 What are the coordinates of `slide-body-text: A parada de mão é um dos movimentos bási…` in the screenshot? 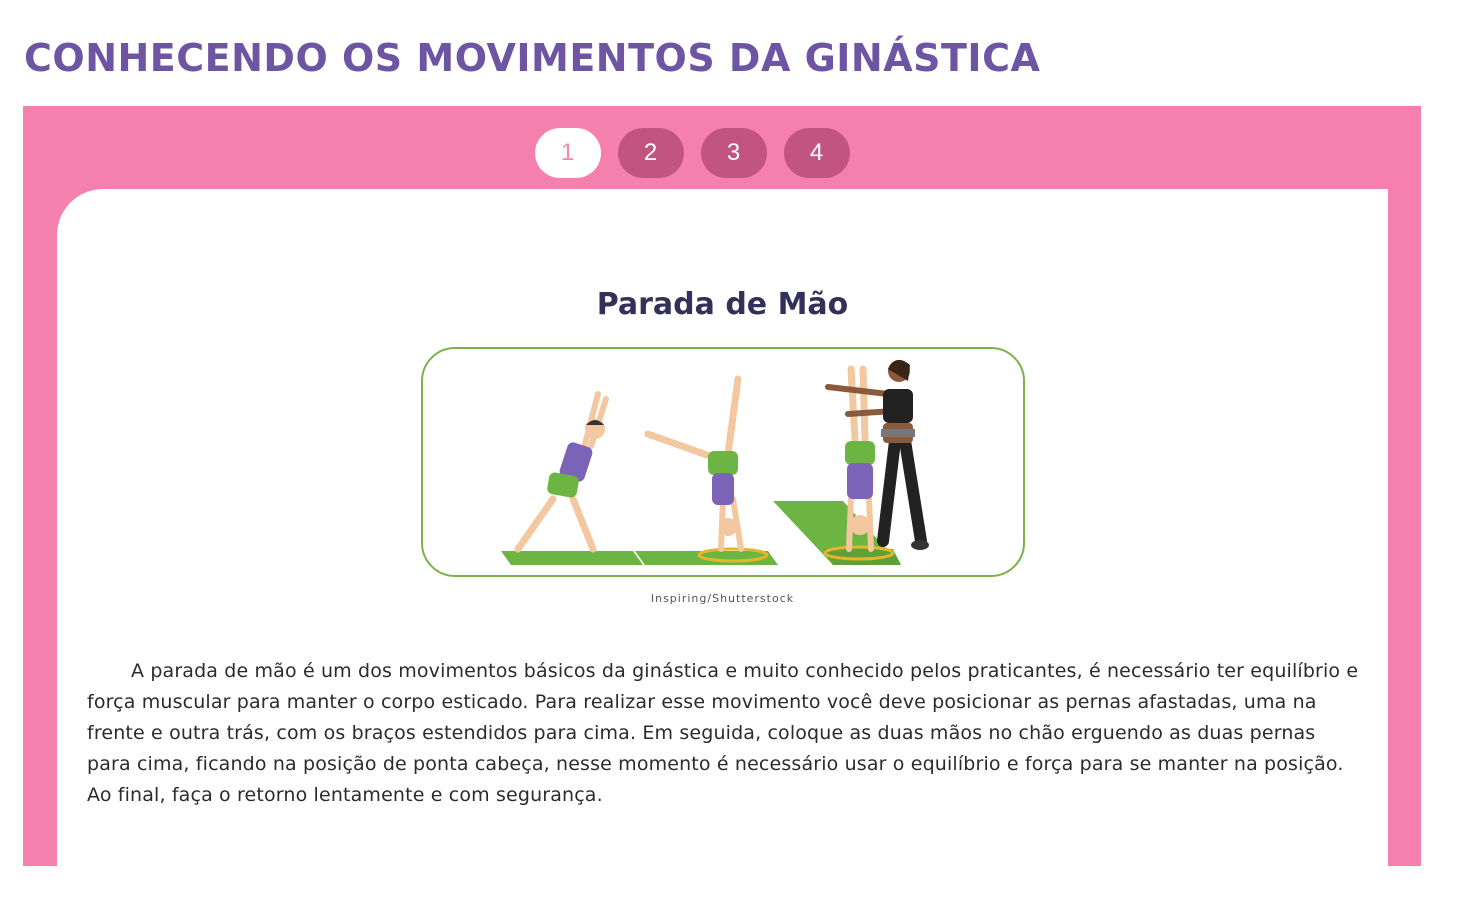 It's located at (723, 733).